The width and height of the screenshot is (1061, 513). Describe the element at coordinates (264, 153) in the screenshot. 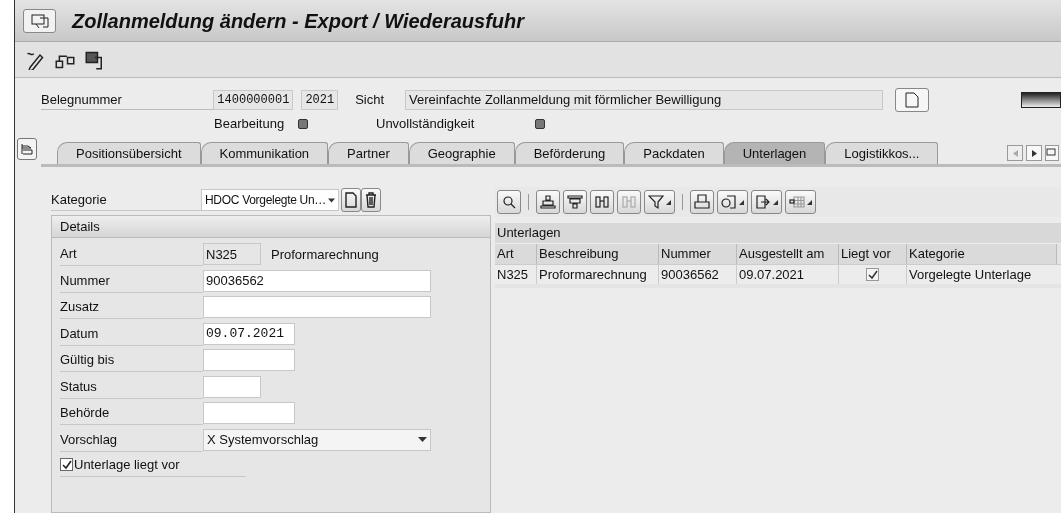

I see `tab: Kommunikation` at that location.